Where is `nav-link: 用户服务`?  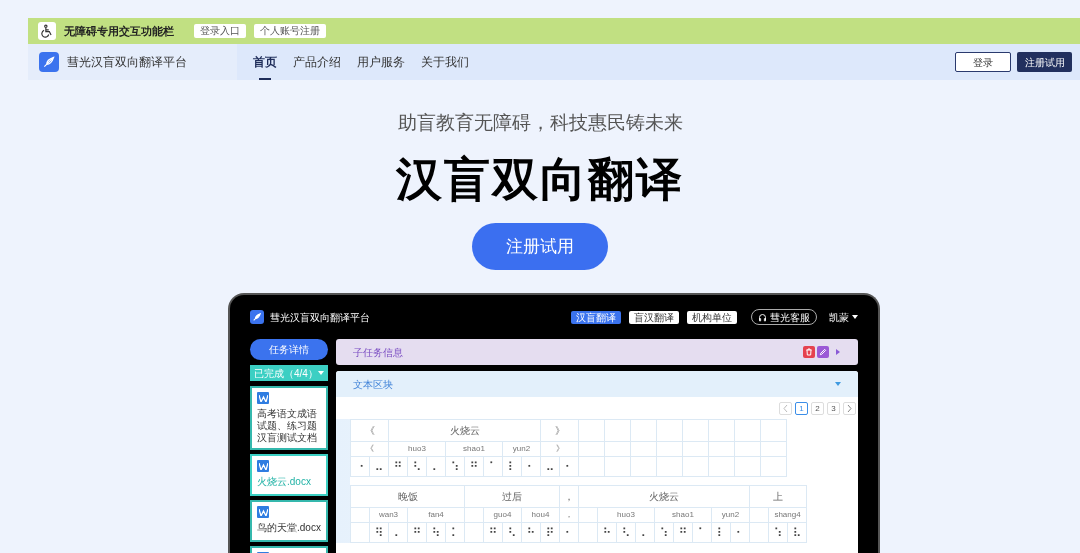
nav-link: 用户服务 is located at coordinates (381, 62).